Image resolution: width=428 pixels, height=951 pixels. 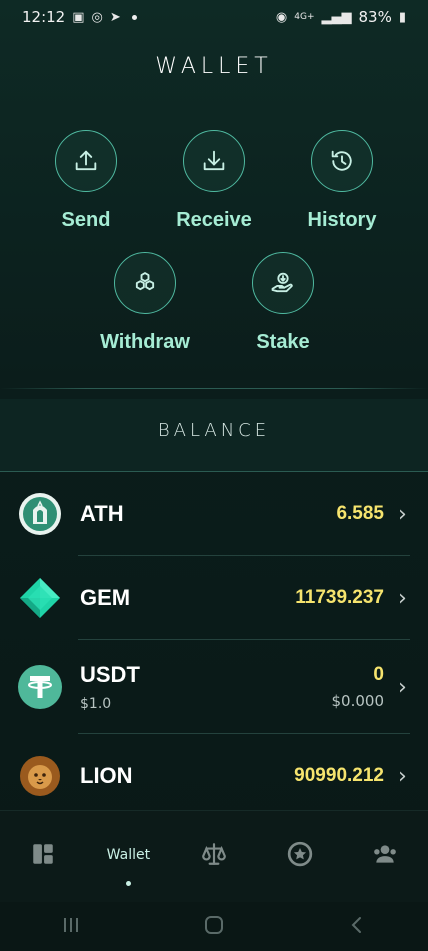 I want to click on token-amount: 90990.212, so click(x=339, y=775).